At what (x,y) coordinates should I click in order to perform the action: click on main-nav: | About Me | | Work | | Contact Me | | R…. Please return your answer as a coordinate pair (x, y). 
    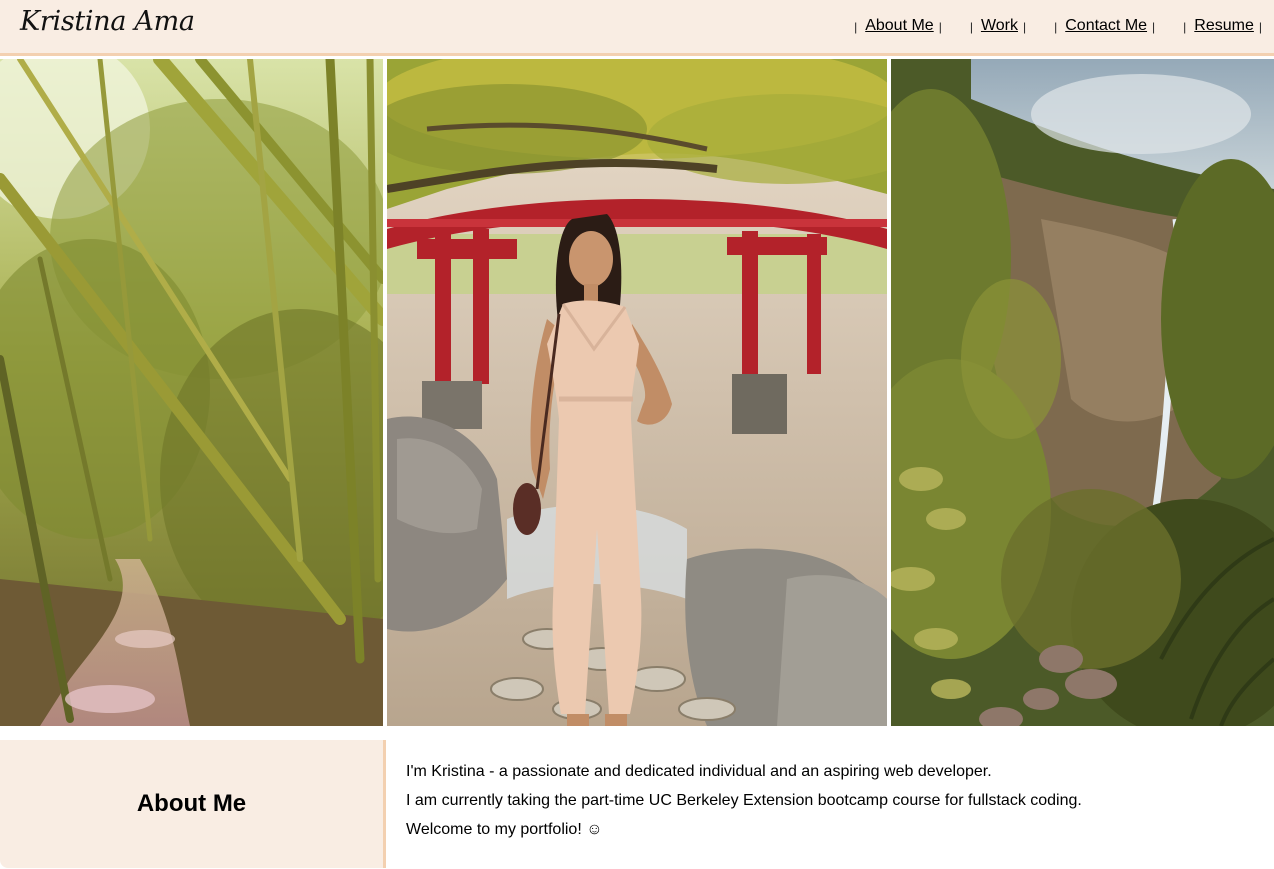
    Looking at the image, I should click on (1058, 26).